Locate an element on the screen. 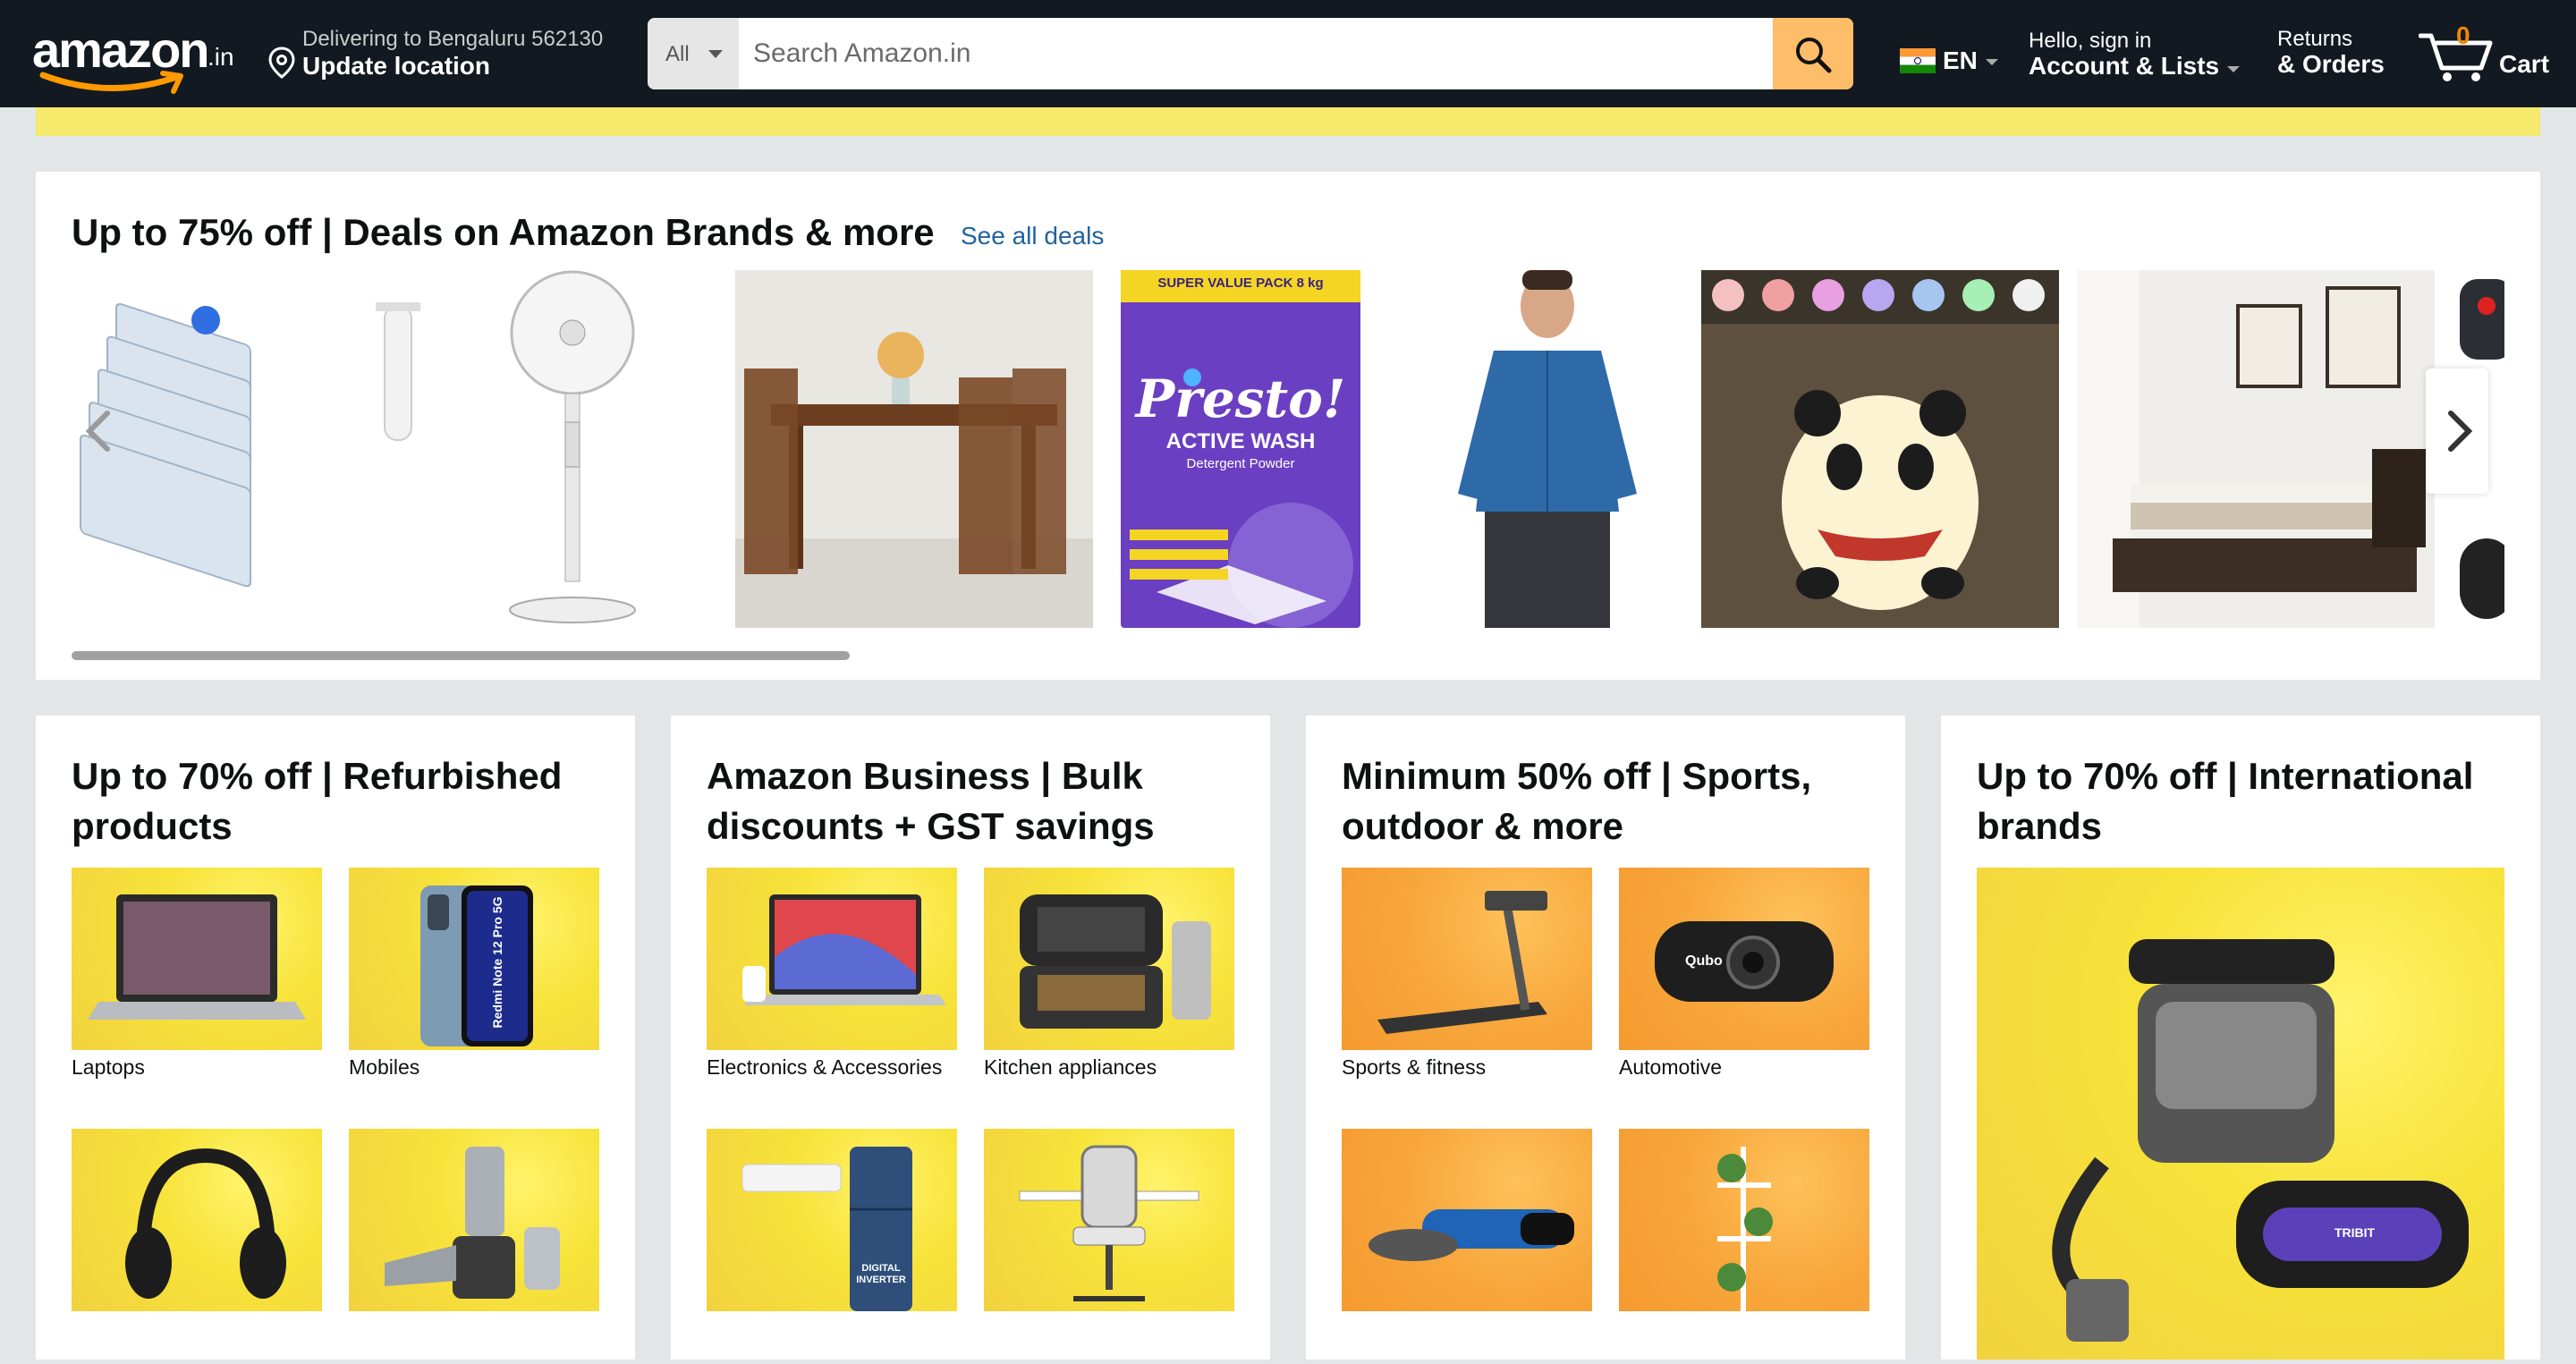  tile-label: Automotive is located at coordinates (1671, 1067).